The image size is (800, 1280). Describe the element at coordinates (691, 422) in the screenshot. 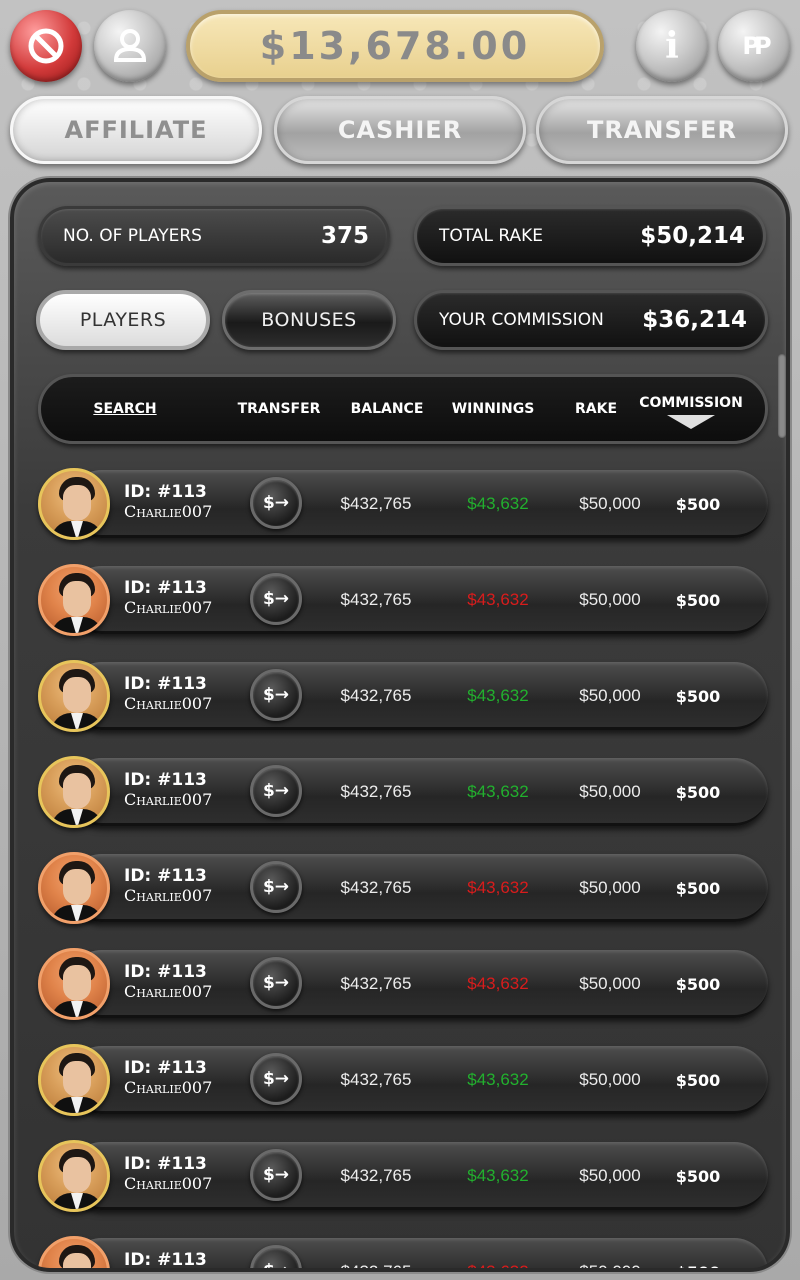

I see `sort-descending-icon` at that location.